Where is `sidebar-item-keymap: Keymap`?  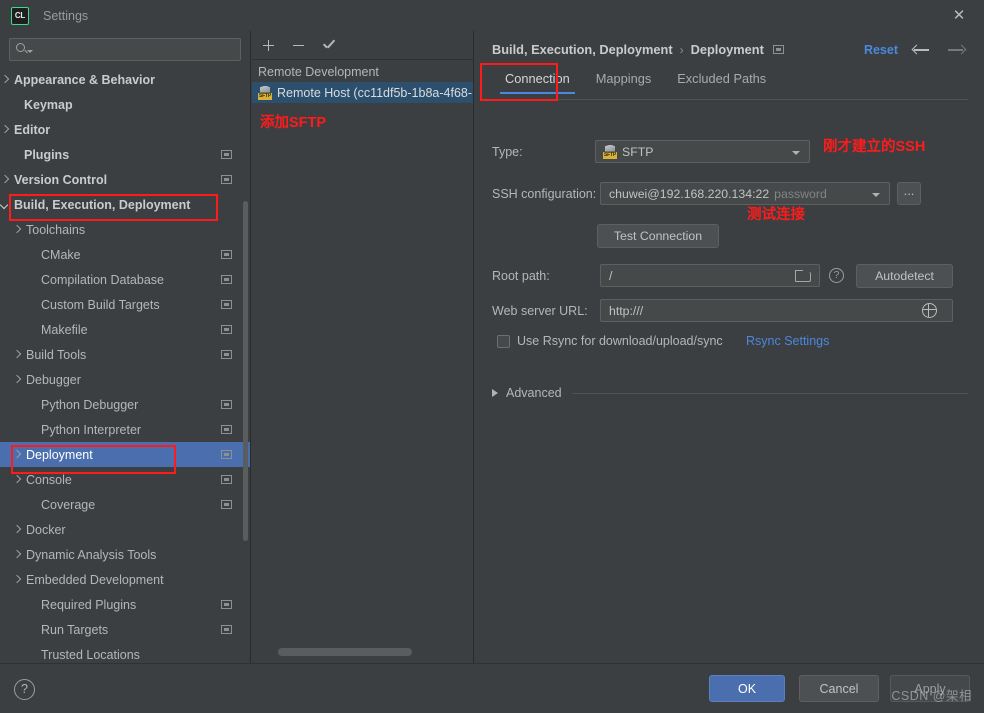 sidebar-item-keymap: Keymap is located at coordinates (125, 104).